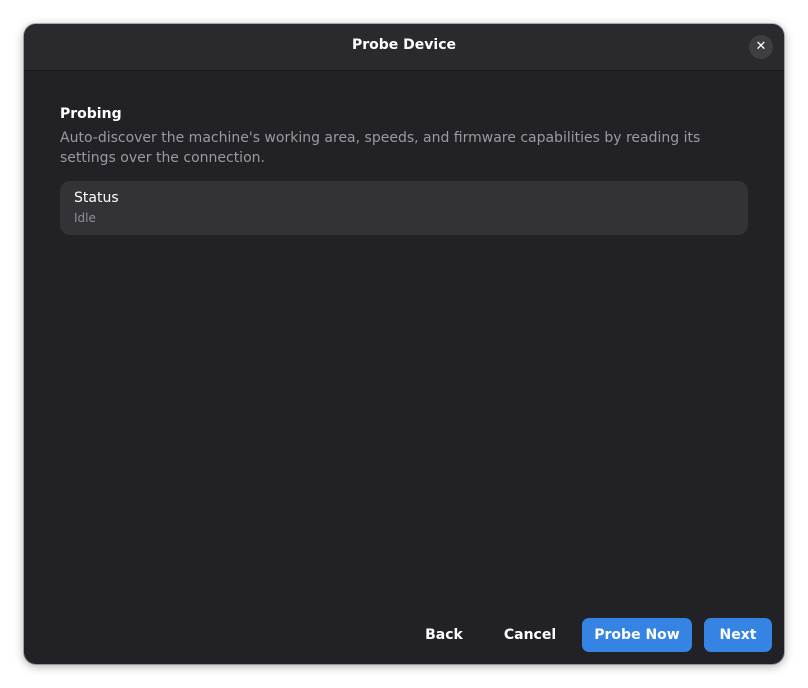 Image resolution: width=808 pixels, height=688 pixels. Describe the element at coordinates (404, 208) in the screenshot. I see `status-row: Status Idle` at that location.